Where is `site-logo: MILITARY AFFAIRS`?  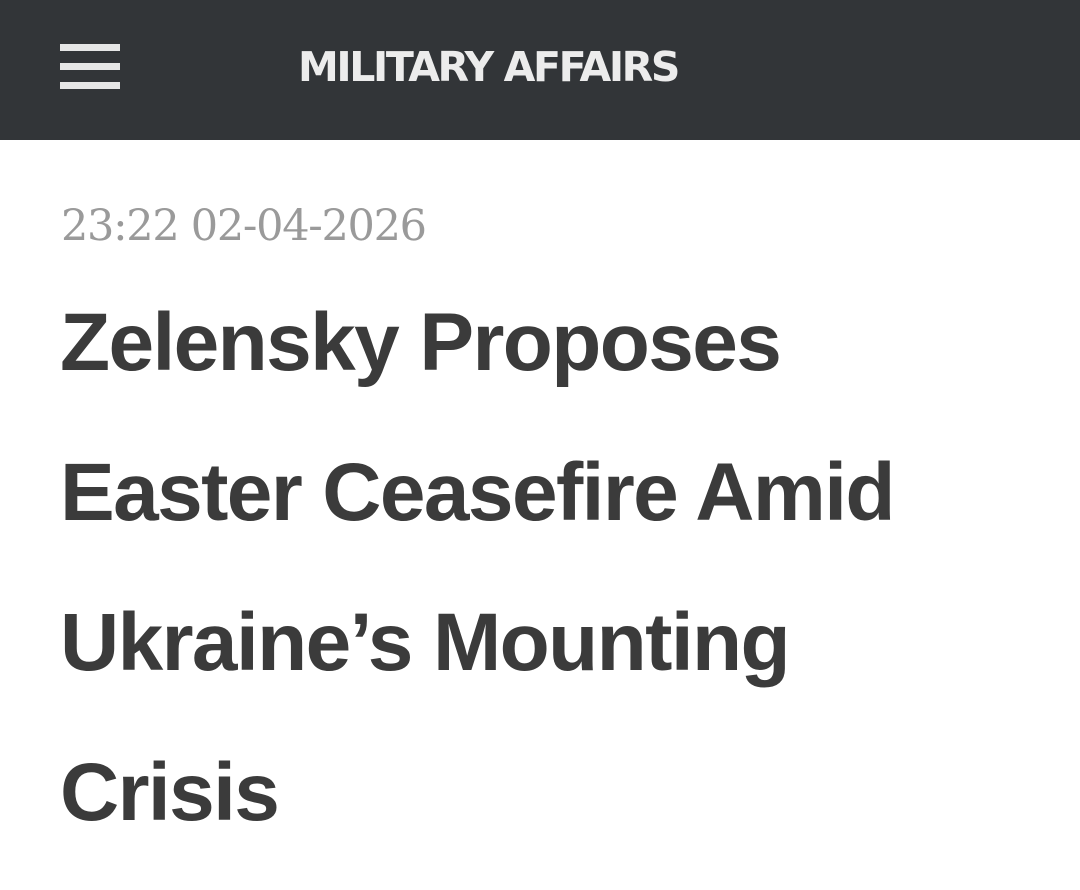 site-logo: MILITARY AFFAIRS is located at coordinates (489, 67).